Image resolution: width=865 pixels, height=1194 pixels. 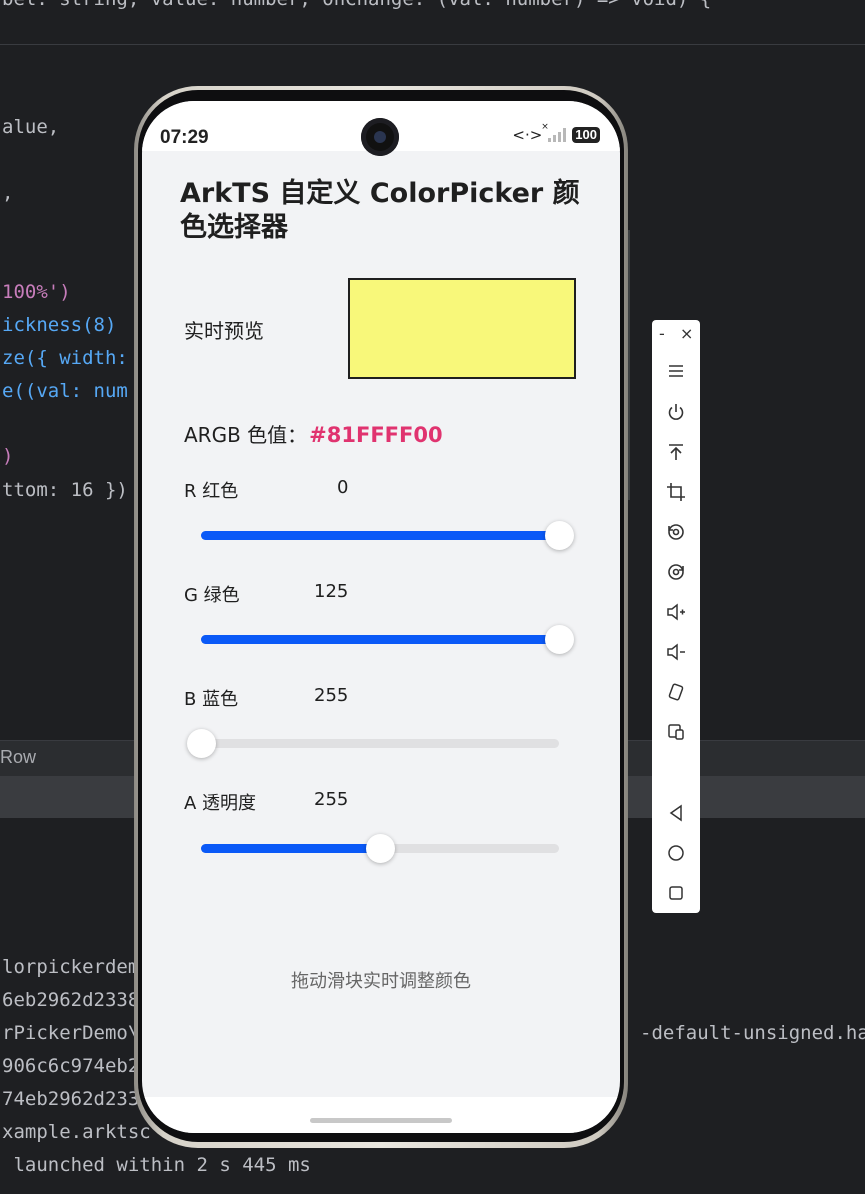 What do you see at coordinates (331, 799) in the screenshot?
I see `channel-a-value: 255` at bounding box center [331, 799].